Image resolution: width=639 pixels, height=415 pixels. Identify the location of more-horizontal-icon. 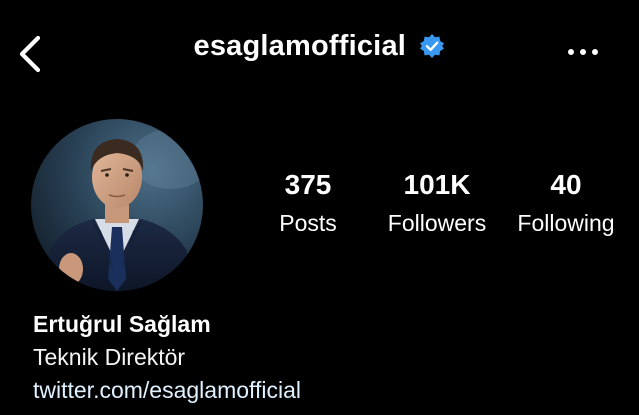
(583, 52).